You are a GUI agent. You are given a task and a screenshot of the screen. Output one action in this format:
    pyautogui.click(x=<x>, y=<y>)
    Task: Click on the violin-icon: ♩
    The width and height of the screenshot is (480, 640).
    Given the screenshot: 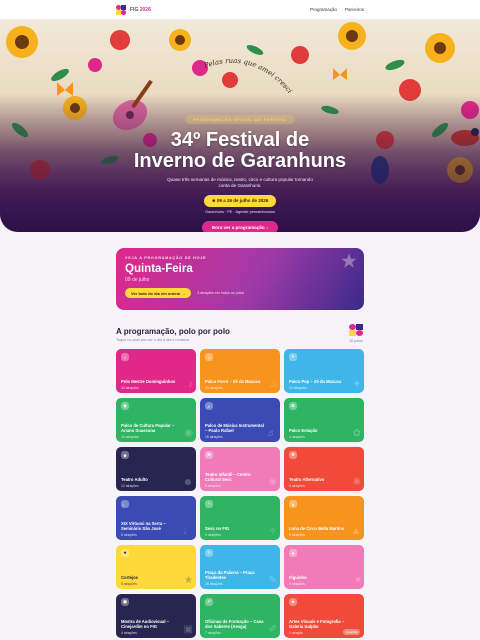 What is the action you would take?
    pyautogui.click(x=125, y=504)
    